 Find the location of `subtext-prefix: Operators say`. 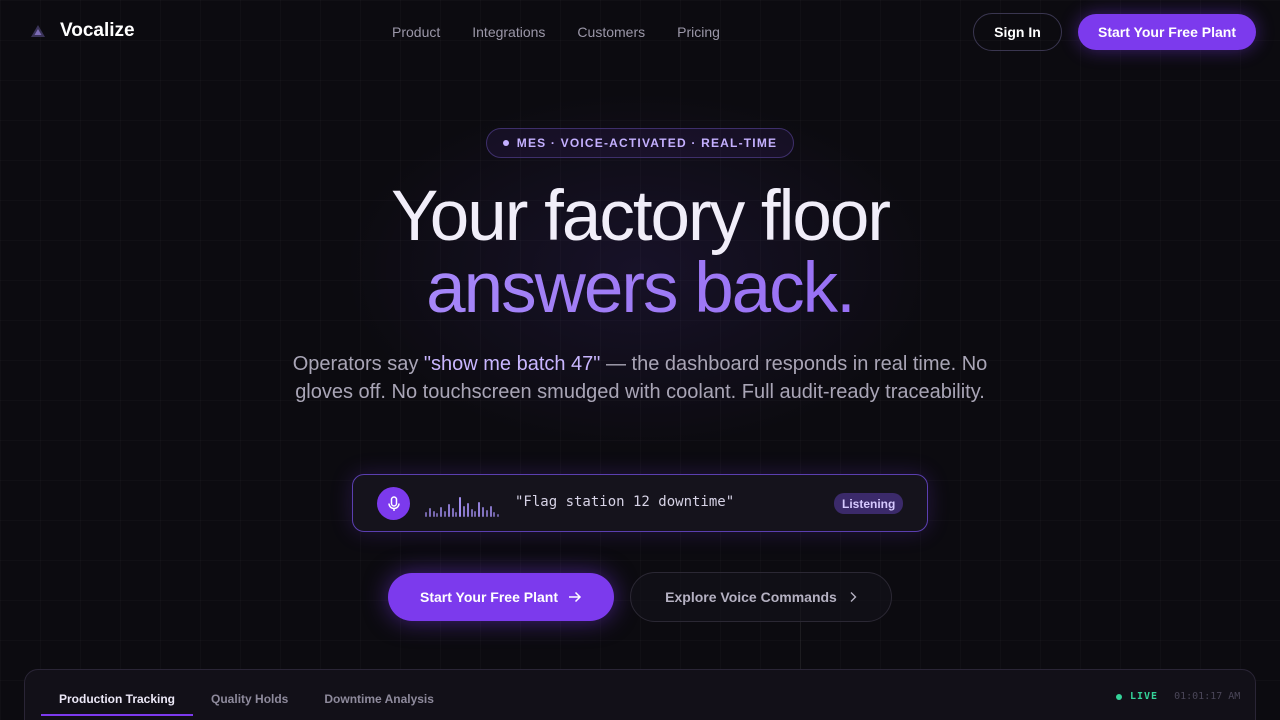

subtext-prefix: Operators say is located at coordinates (358, 364).